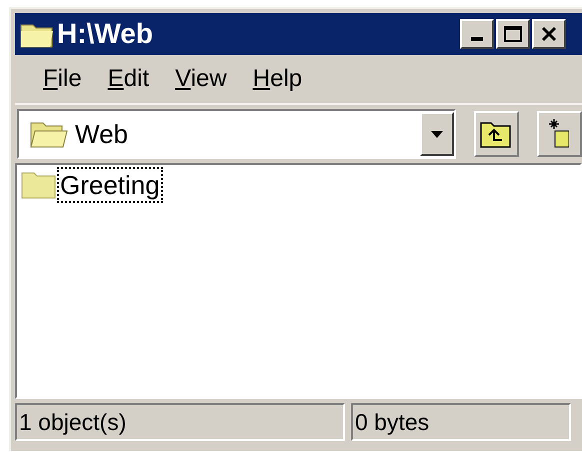  I want to click on menu-item: Help, so click(277, 79).